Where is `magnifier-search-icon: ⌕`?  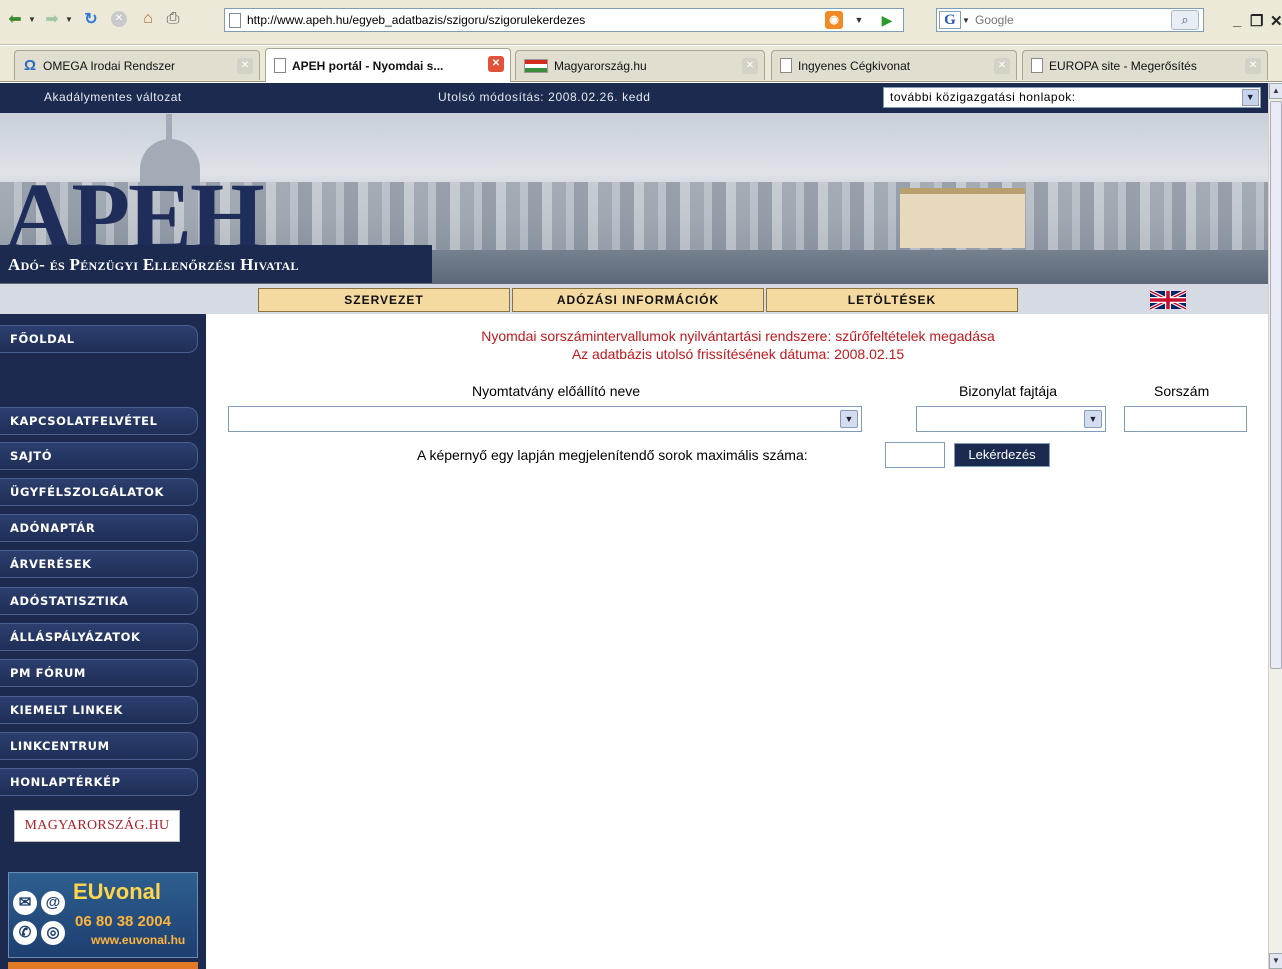
magnifier-search-icon: ⌕ is located at coordinates (1185, 20).